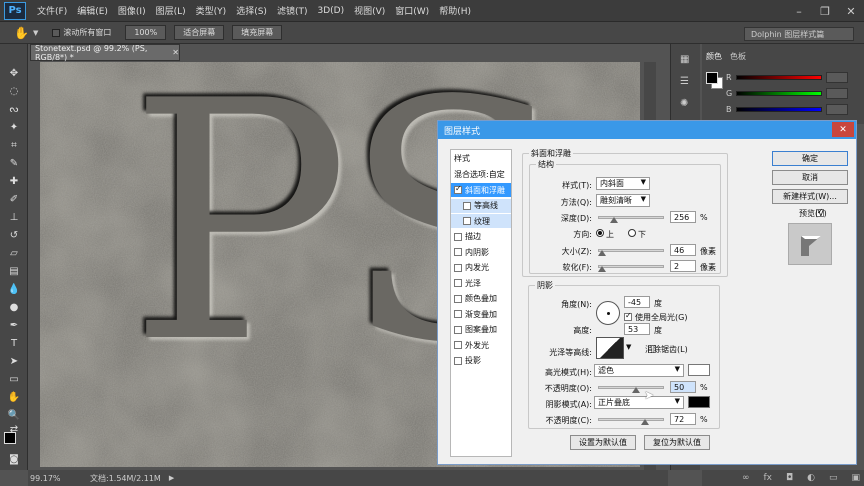  I want to click on fx-icon: fx, so click(768, 478).